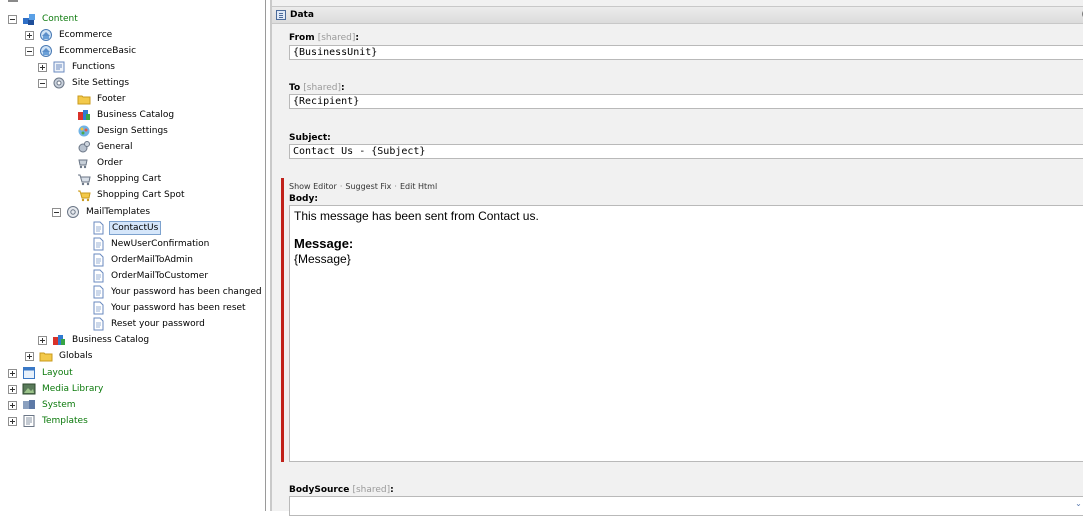 The width and height of the screenshot is (1083, 516). Describe the element at coordinates (141, 195) in the screenshot. I see `tree-item-label: Shopping Cart Spot` at that location.